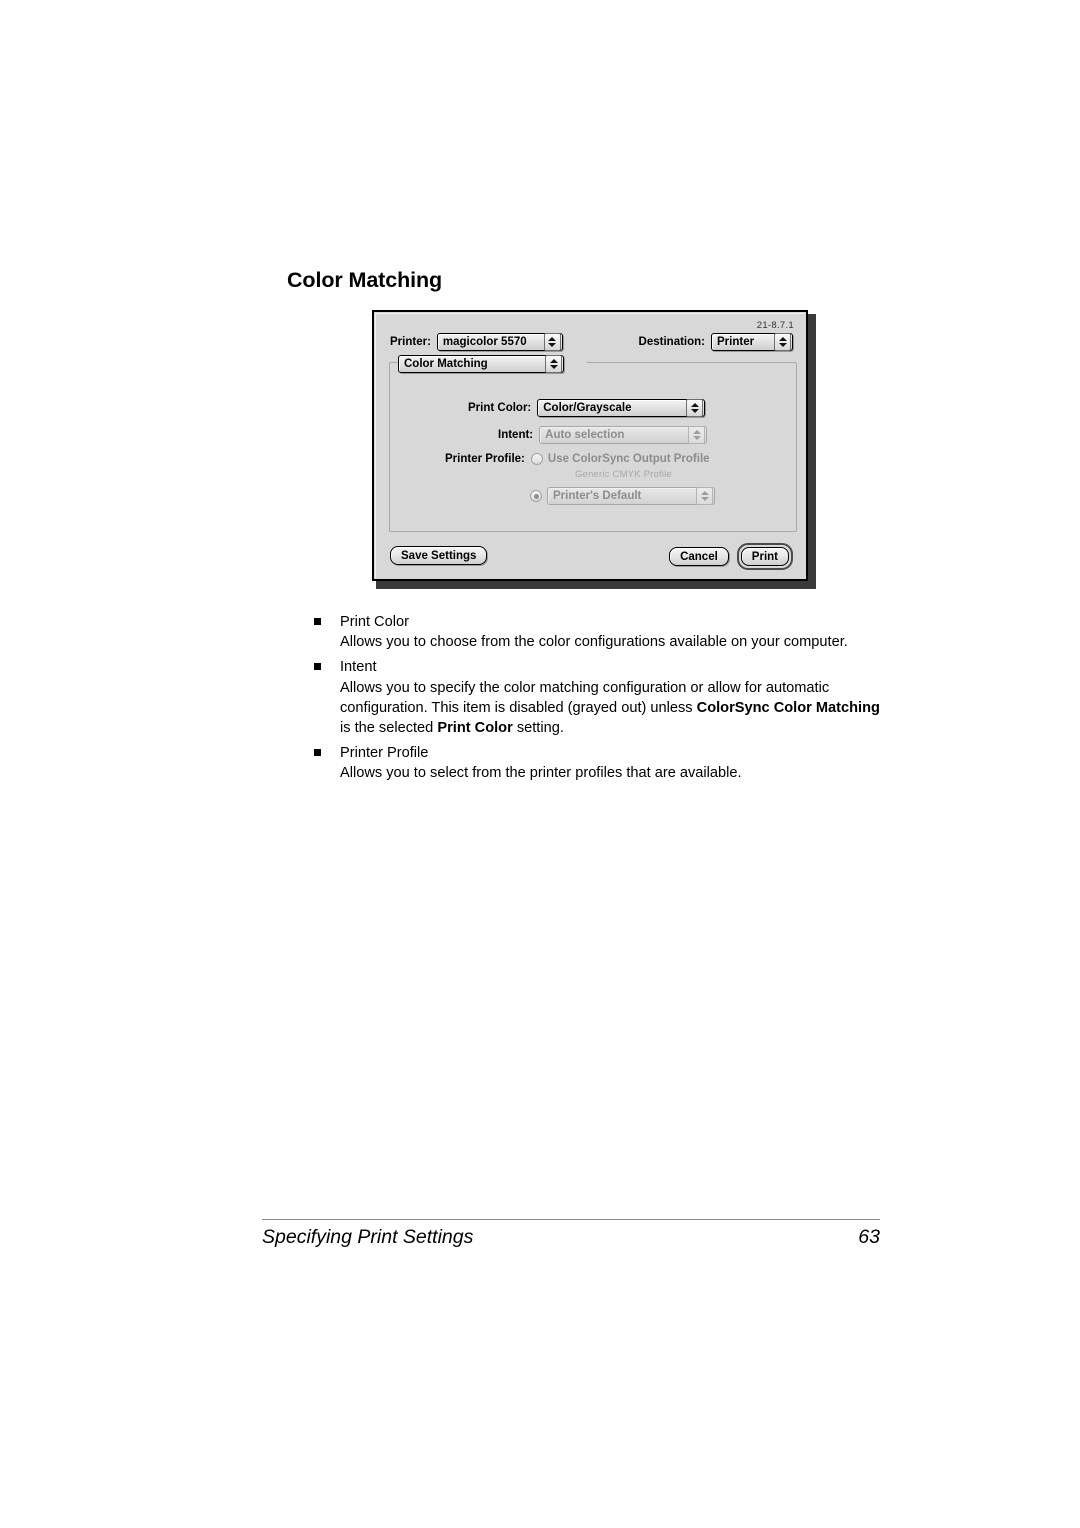 The height and width of the screenshot is (1528, 1080). I want to click on destination-label: Destination:, so click(671, 342).